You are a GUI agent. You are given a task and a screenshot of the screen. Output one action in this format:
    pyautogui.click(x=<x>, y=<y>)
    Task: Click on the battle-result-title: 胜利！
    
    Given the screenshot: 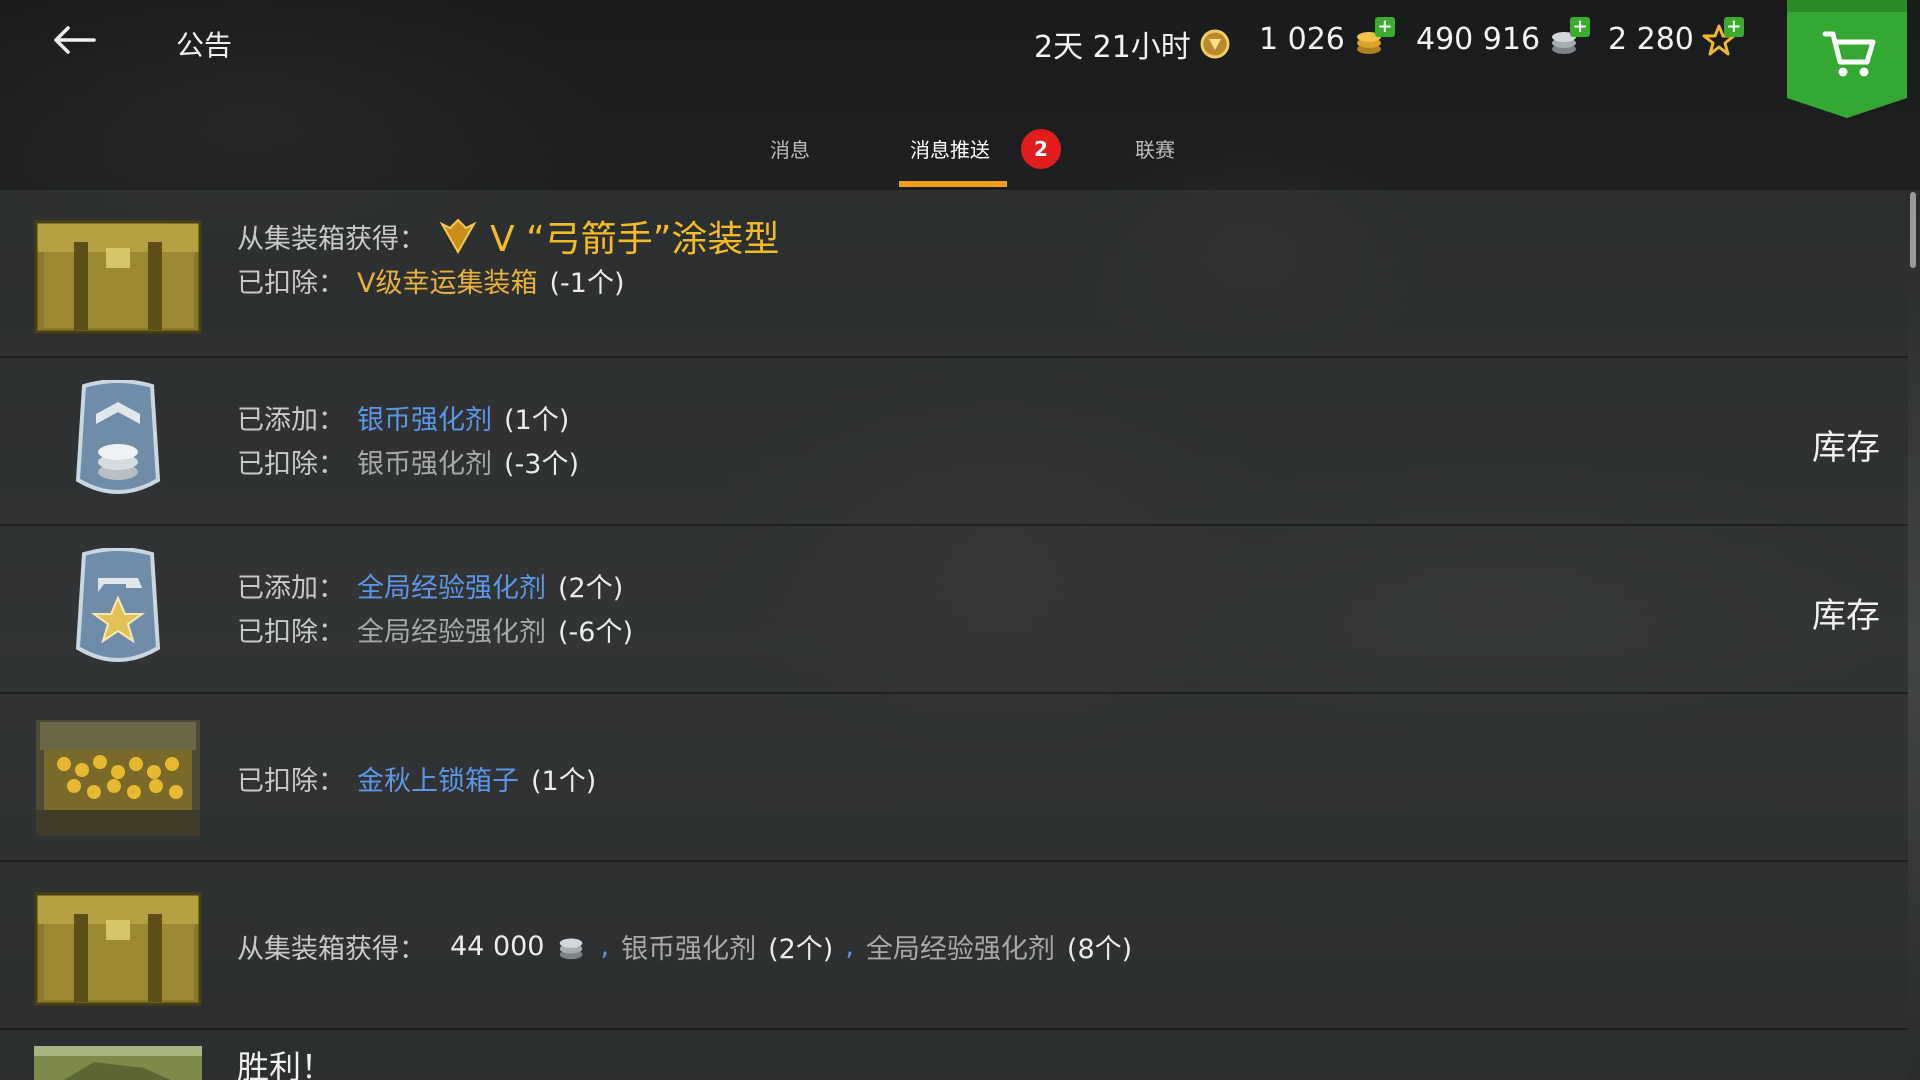 What is the action you would take?
    pyautogui.click(x=285, y=1064)
    